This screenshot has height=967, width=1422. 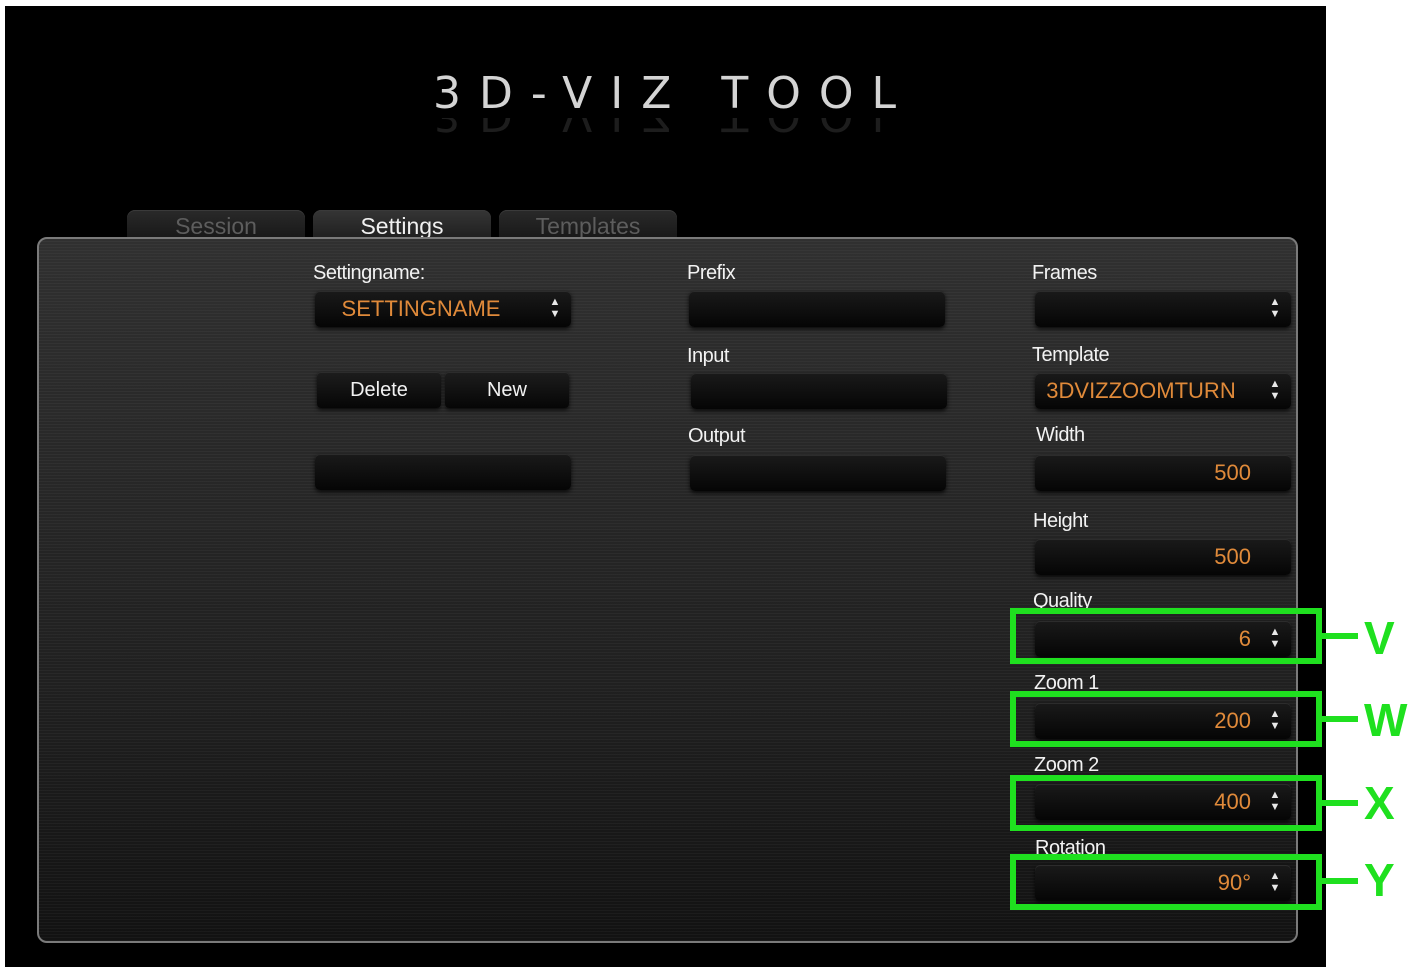 What do you see at coordinates (817, 309) in the screenshot?
I see `prefix-input` at bounding box center [817, 309].